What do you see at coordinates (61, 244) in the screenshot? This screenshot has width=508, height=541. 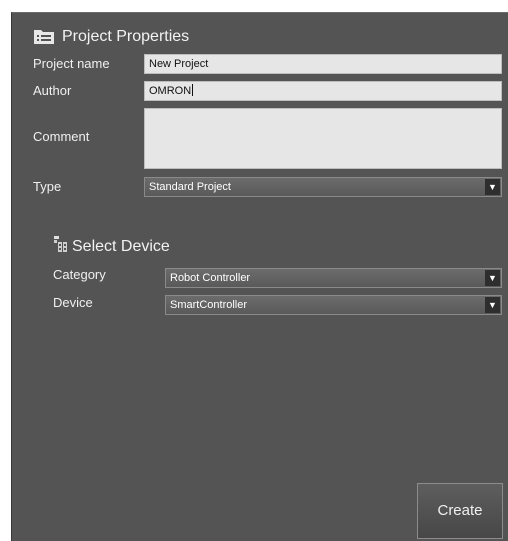 I see `device-tree-icon` at bounding box center [61, 244].